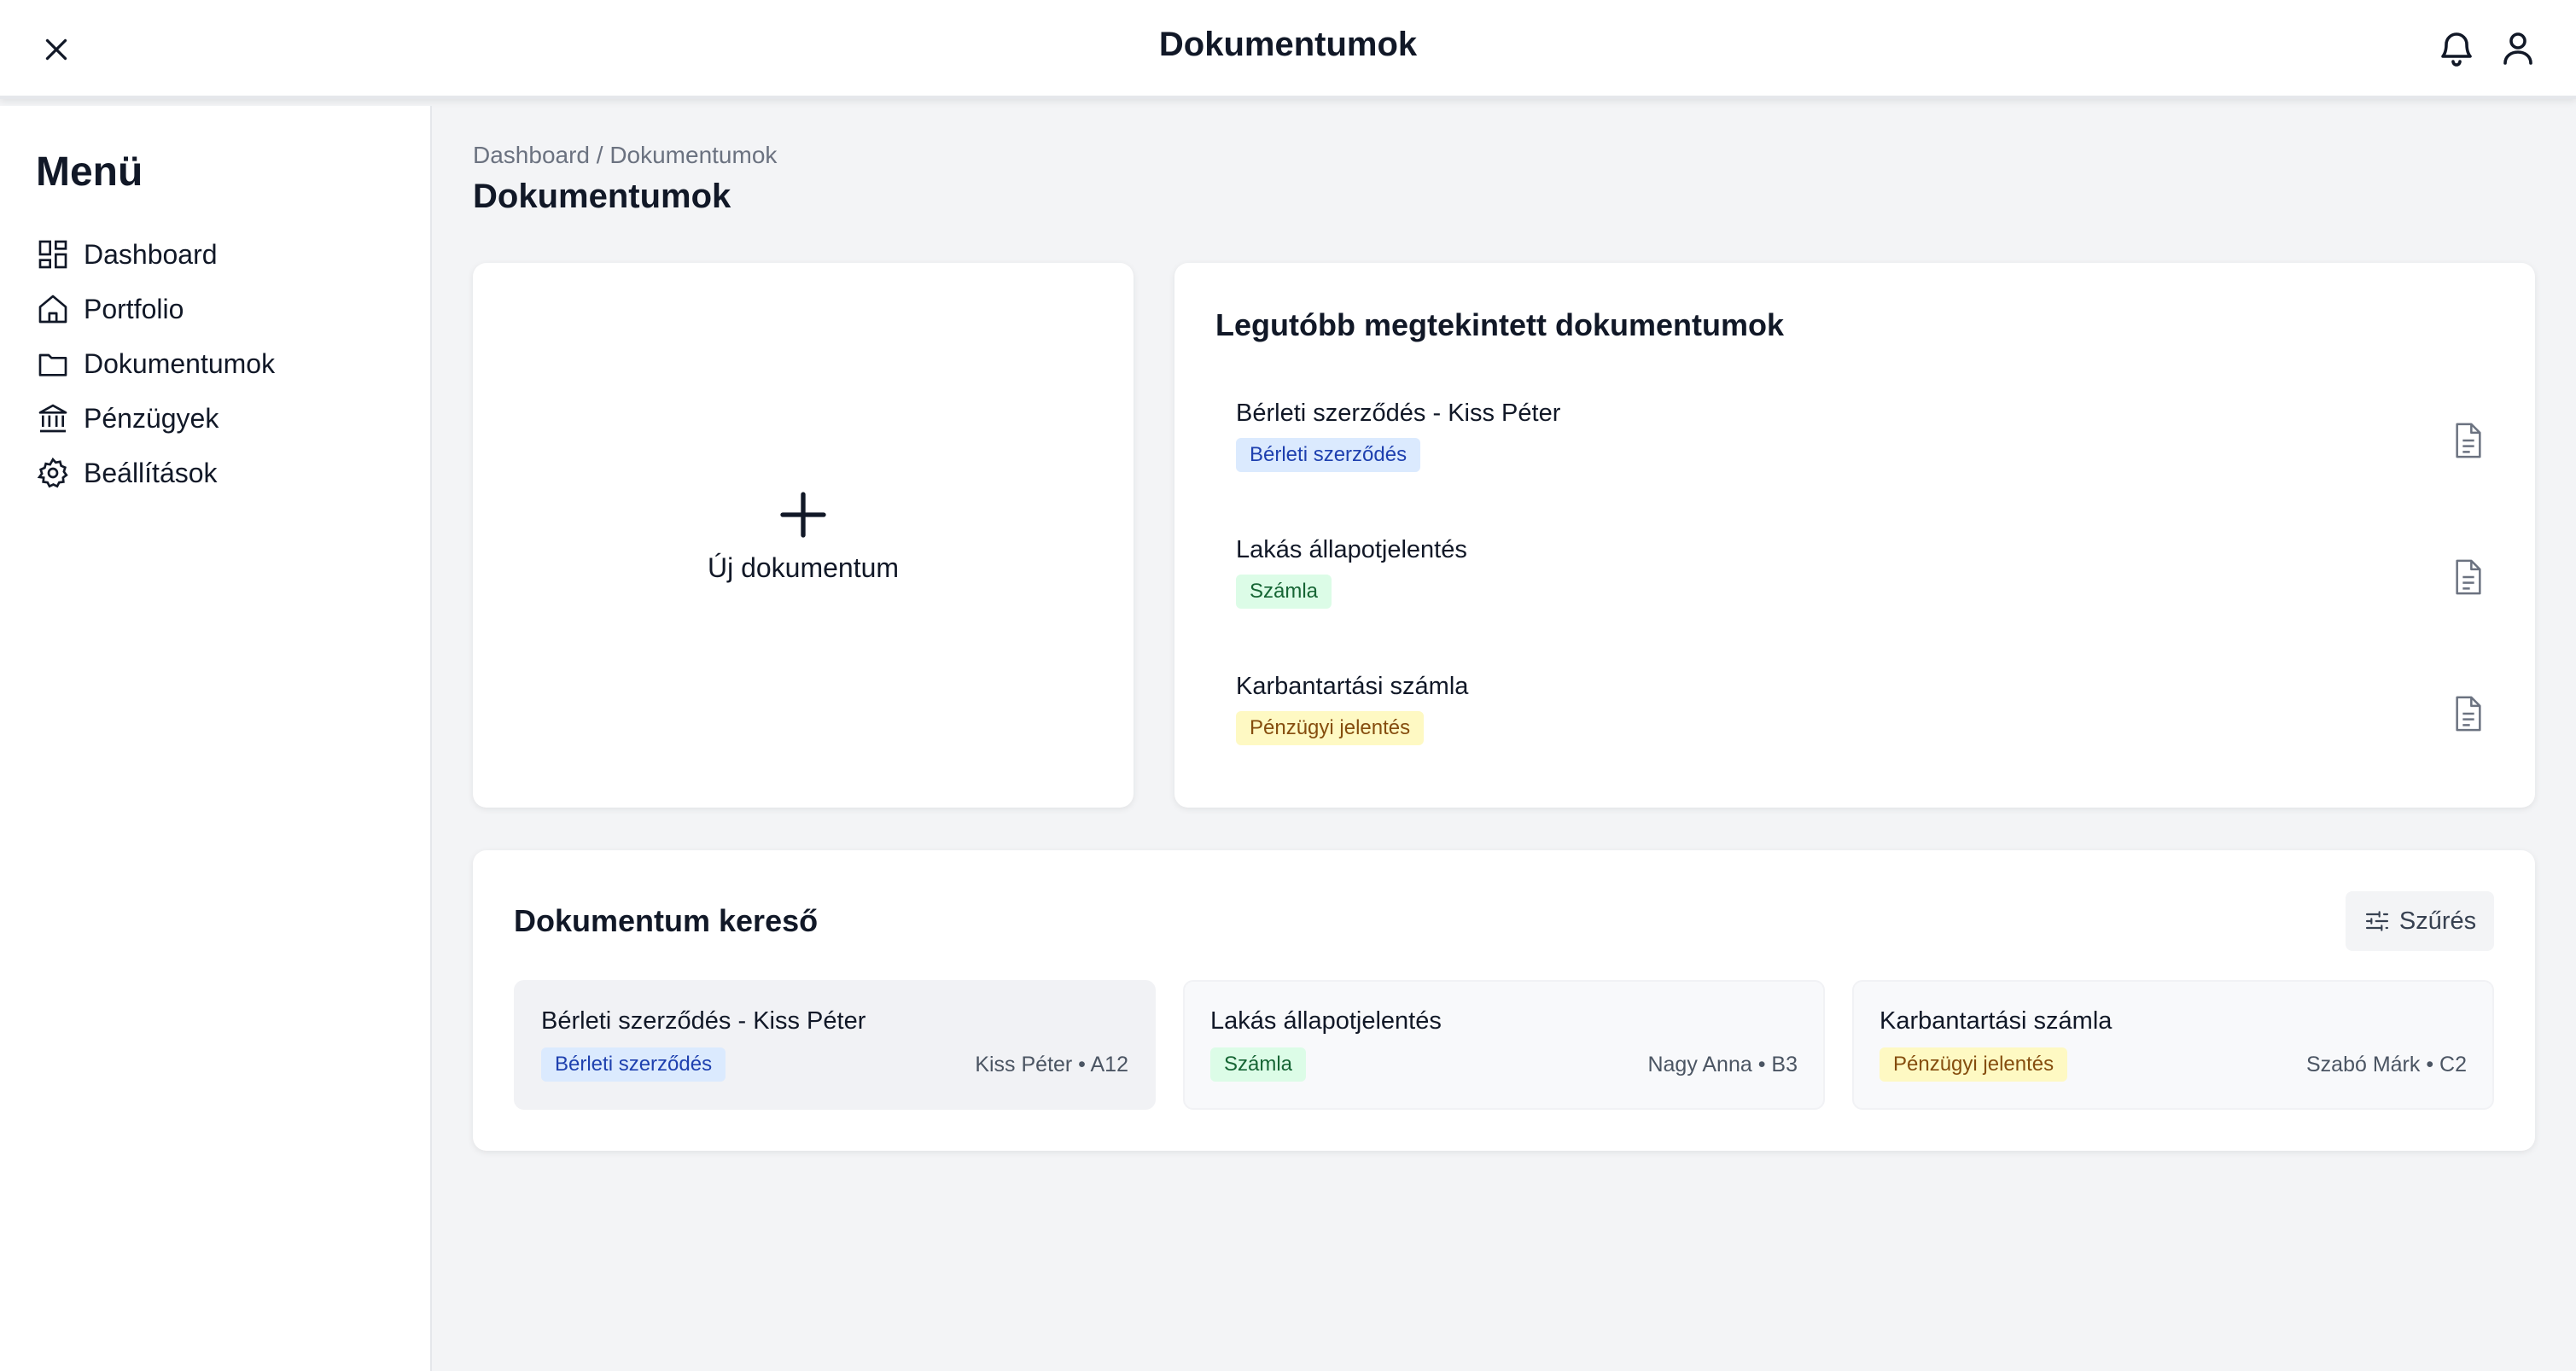 The image size is (2576, 1371). What do you see at coordinates (52, 309) in the screenshot?
I see `home-icon` at bounding box center [52, 309].